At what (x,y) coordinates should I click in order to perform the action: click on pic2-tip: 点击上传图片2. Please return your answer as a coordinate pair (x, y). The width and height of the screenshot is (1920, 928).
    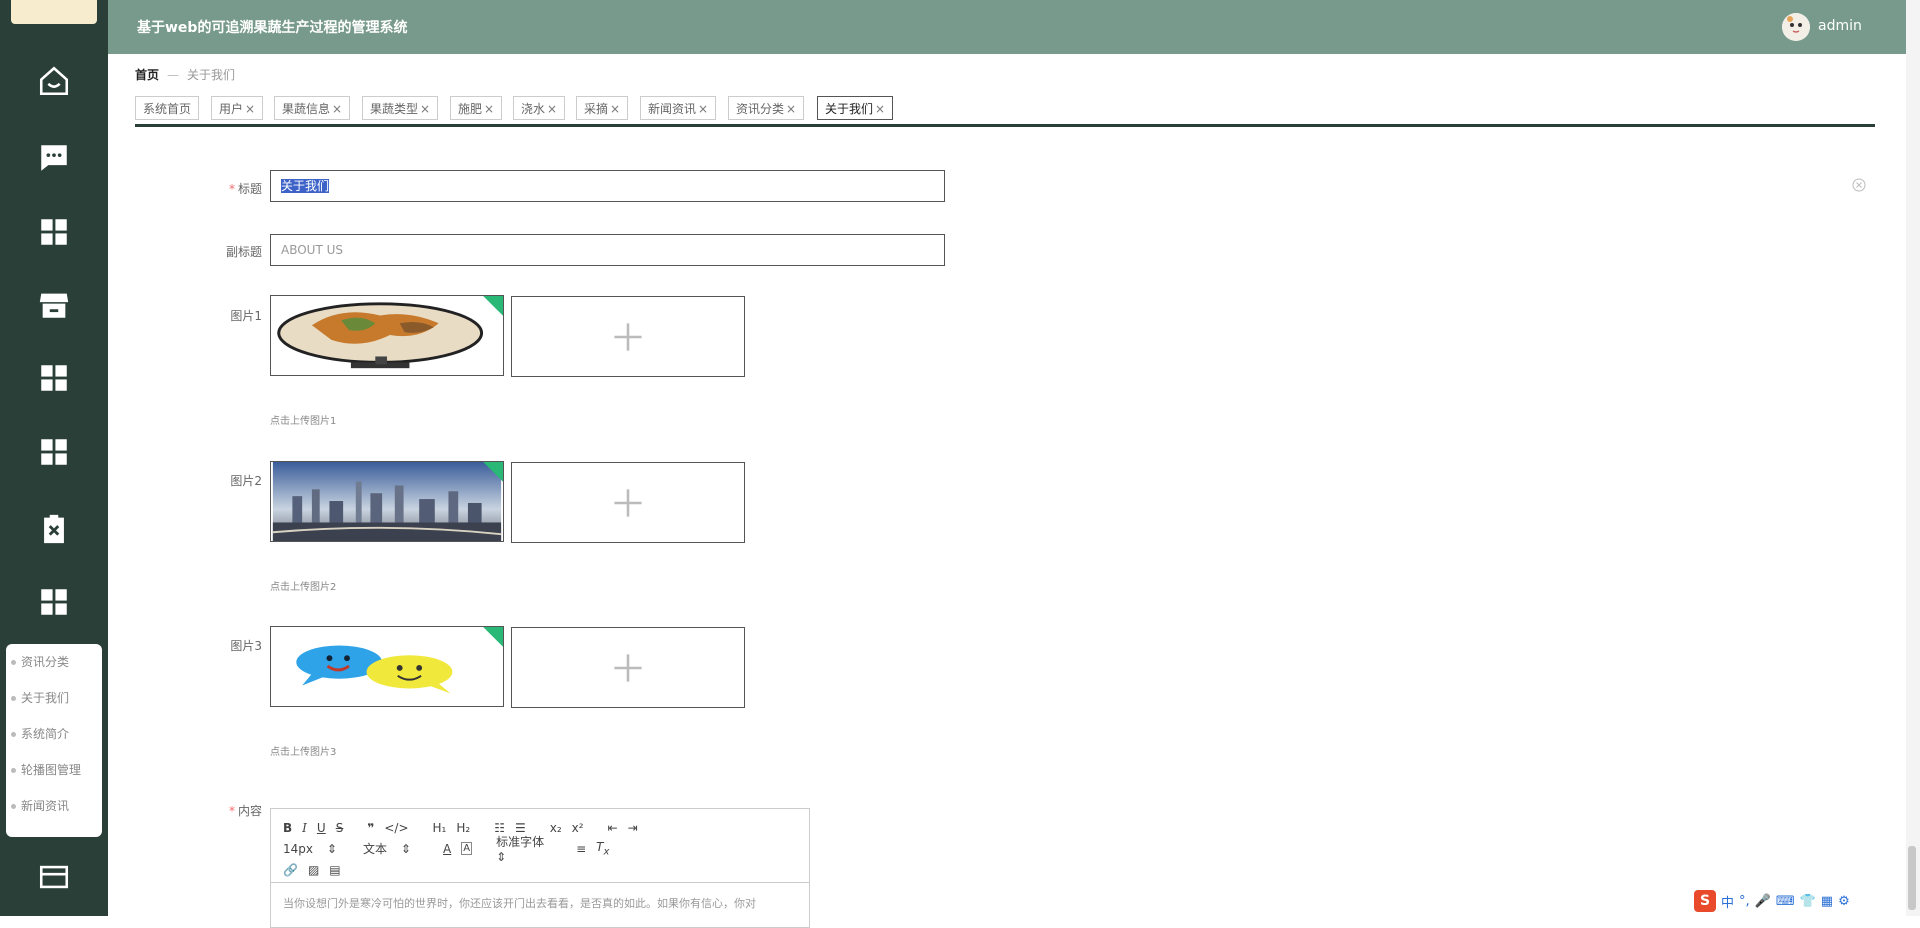
    Looking at the image, I should click on (303, 587).